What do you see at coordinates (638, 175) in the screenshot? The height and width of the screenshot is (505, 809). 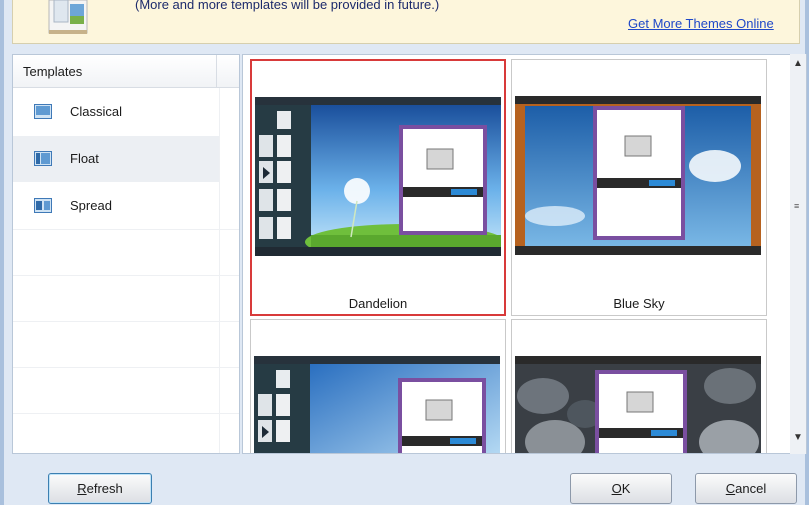 I see `blue-sky-theme-preview` at bounding box center [638, 175].